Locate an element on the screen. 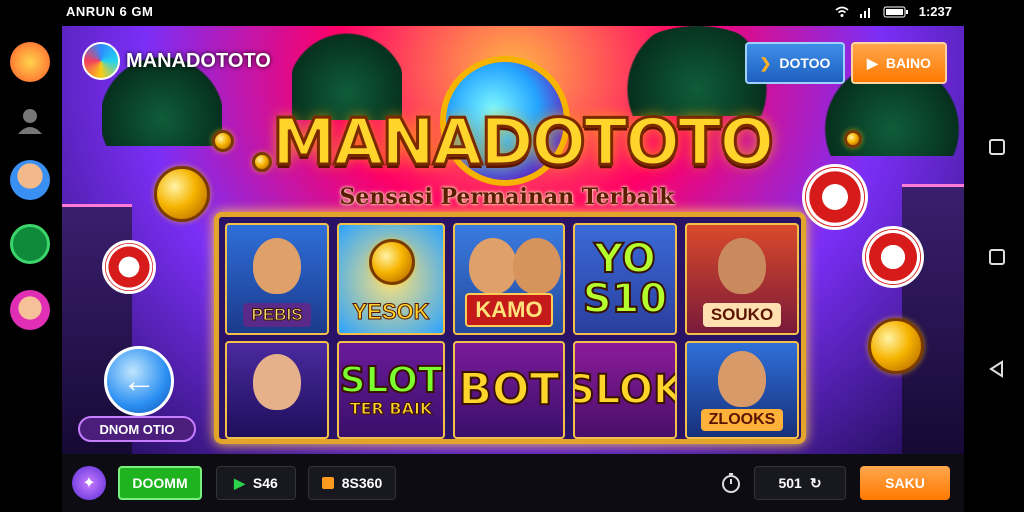 The image size is (1024, 512). game-title: MANADOTOTO is located at coordinates (523, 143).